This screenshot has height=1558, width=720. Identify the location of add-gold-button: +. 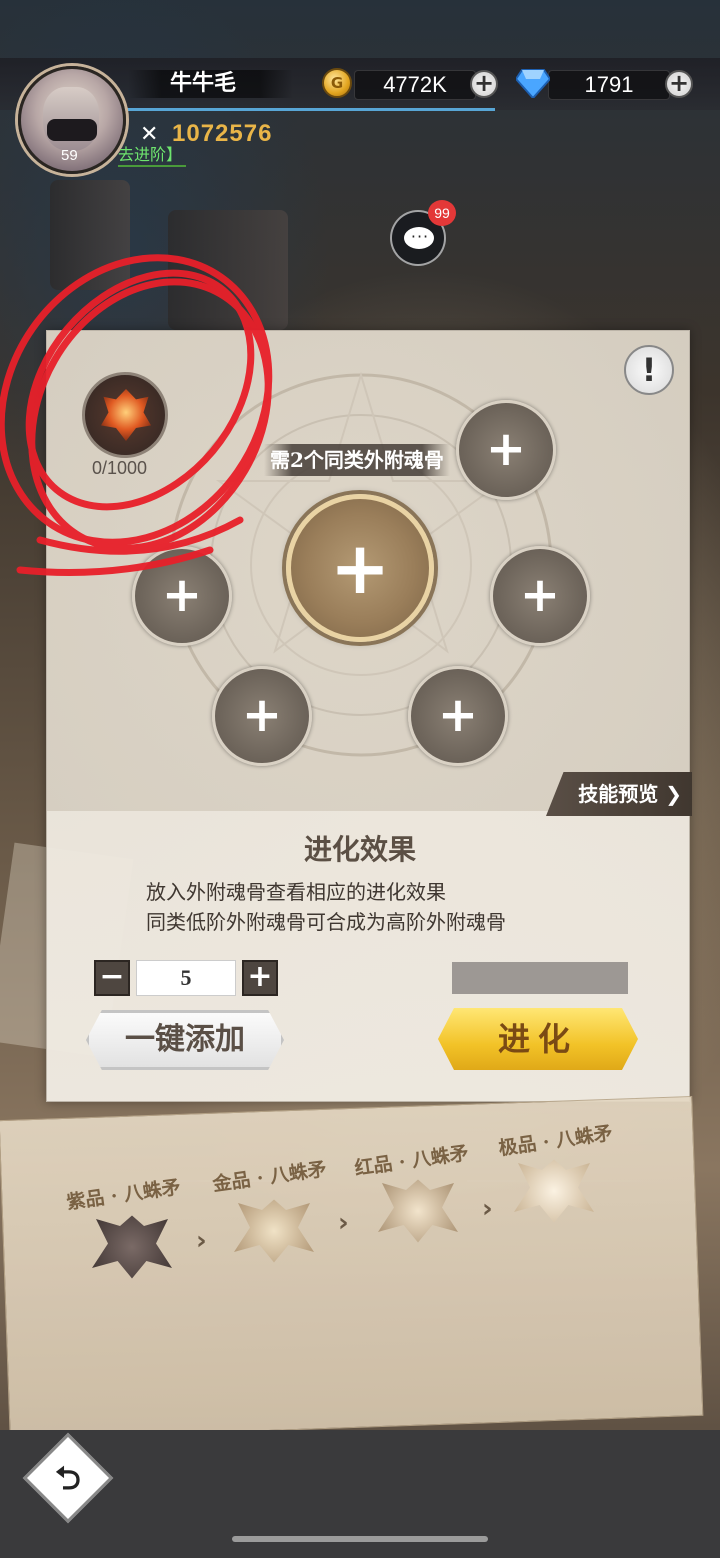
(484, 84).